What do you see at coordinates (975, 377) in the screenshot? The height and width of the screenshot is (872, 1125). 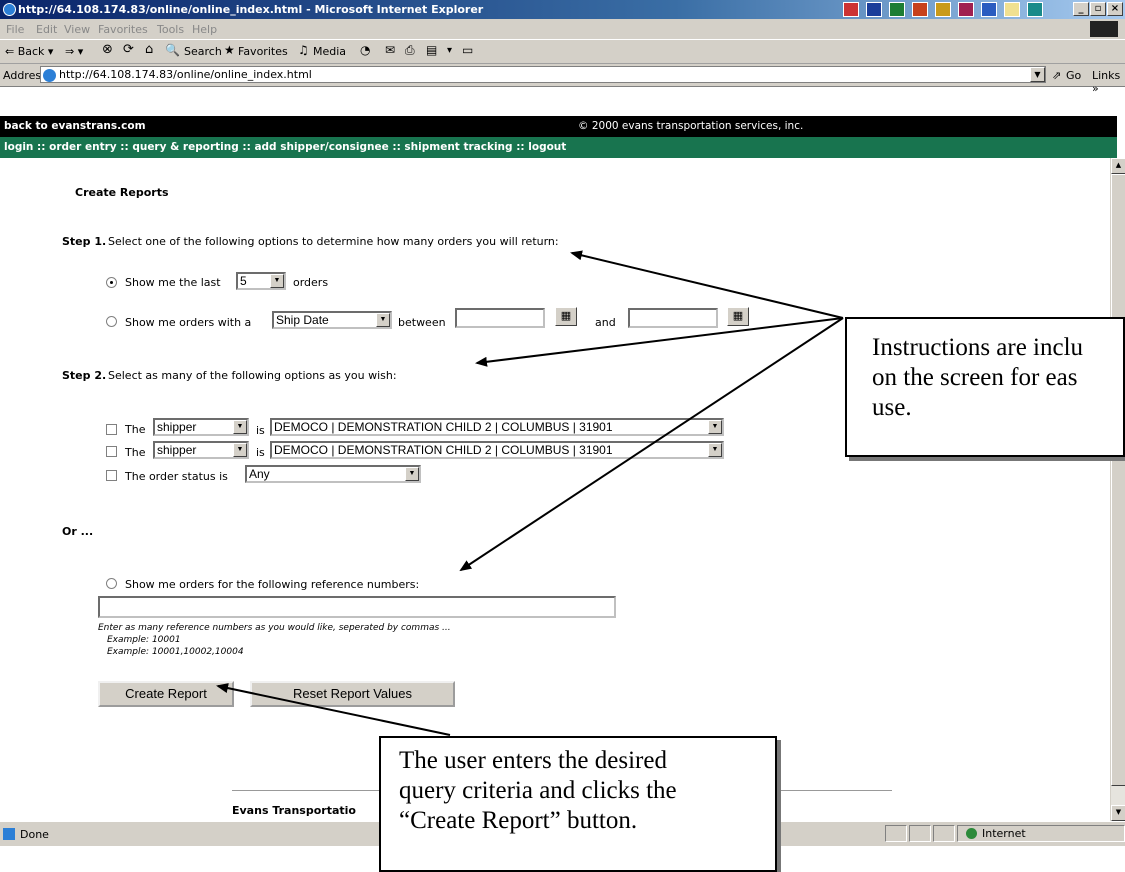 I see `callout-line: on the screen for eas` at bounding box center [975, 377].